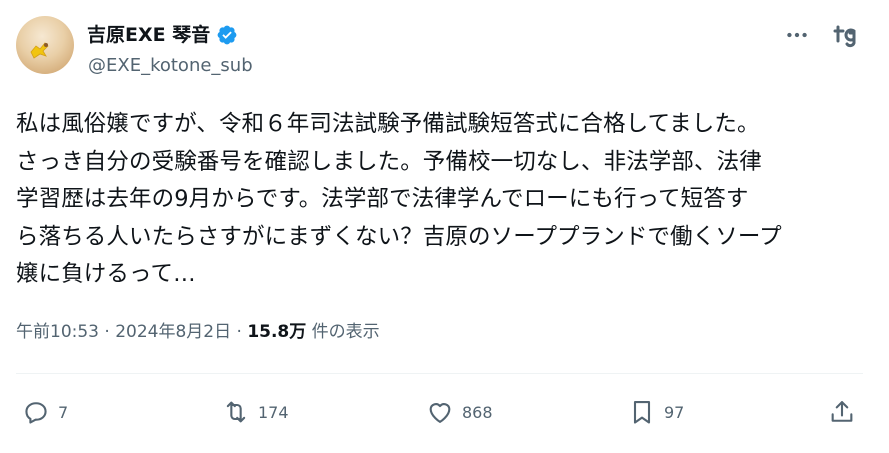 The width and height of the screenshot is (889, 453). What do you see at coordinates (477, 412) in the screenshot?
I see `like-count: 868` at bounding box center [477, 412].